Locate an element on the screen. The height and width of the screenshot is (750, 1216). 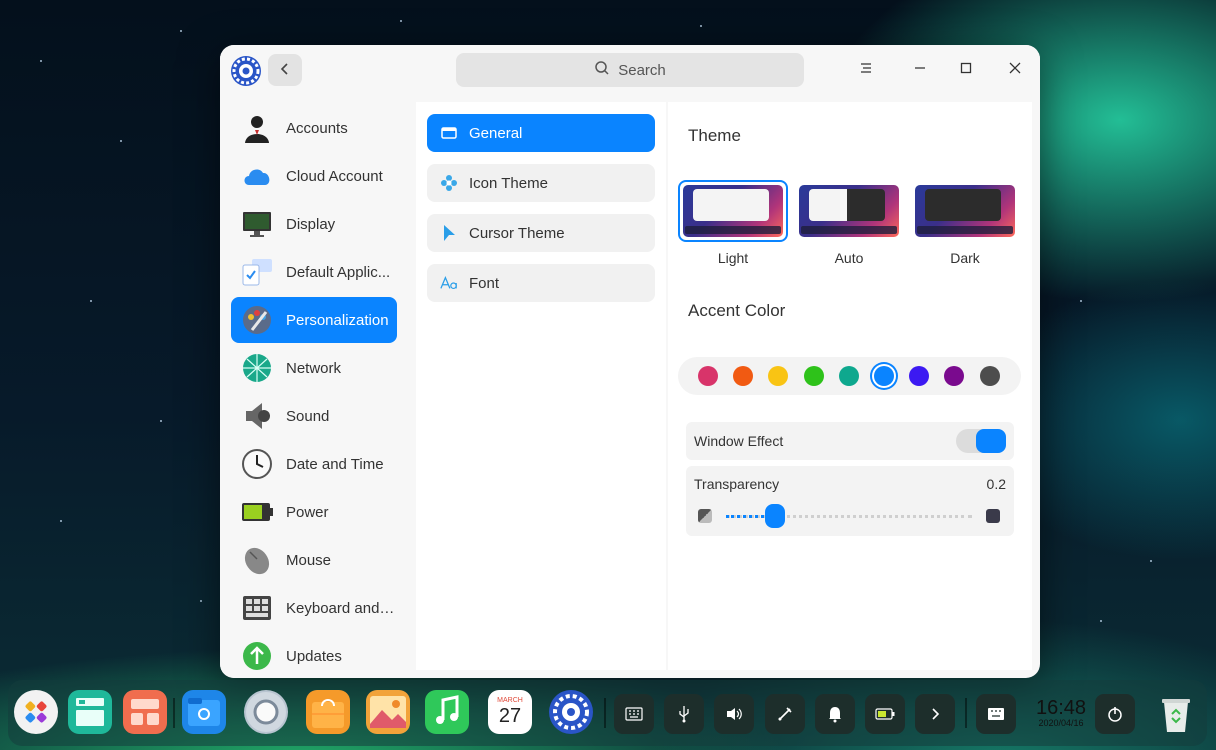
sidebar-item-cloud-account: Cloud Account is located at coordinates (314, 176).